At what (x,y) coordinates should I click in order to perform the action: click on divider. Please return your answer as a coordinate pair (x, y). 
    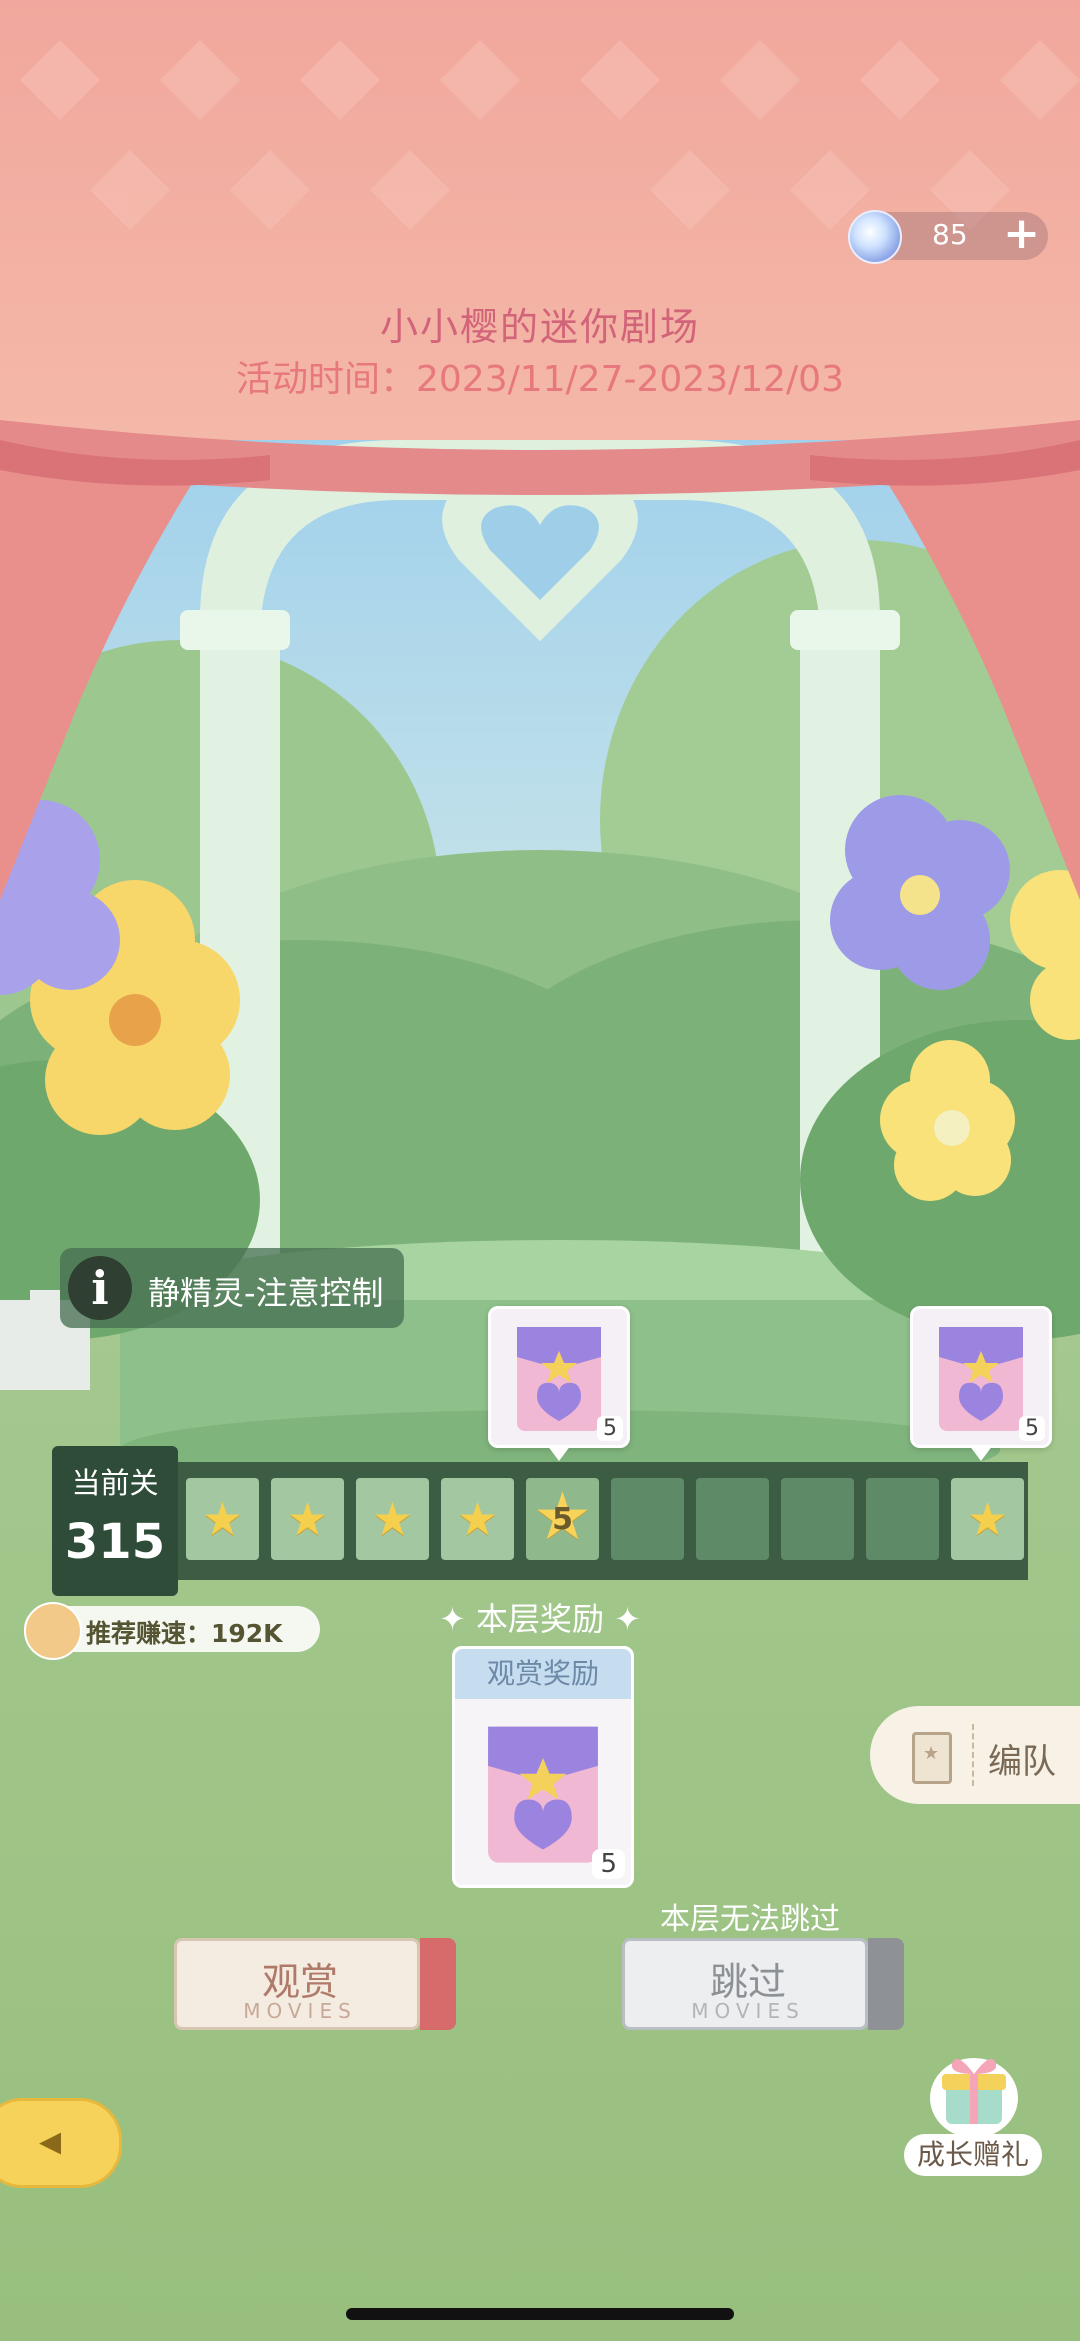
    Looking at the image, I should click on (973, 1755).